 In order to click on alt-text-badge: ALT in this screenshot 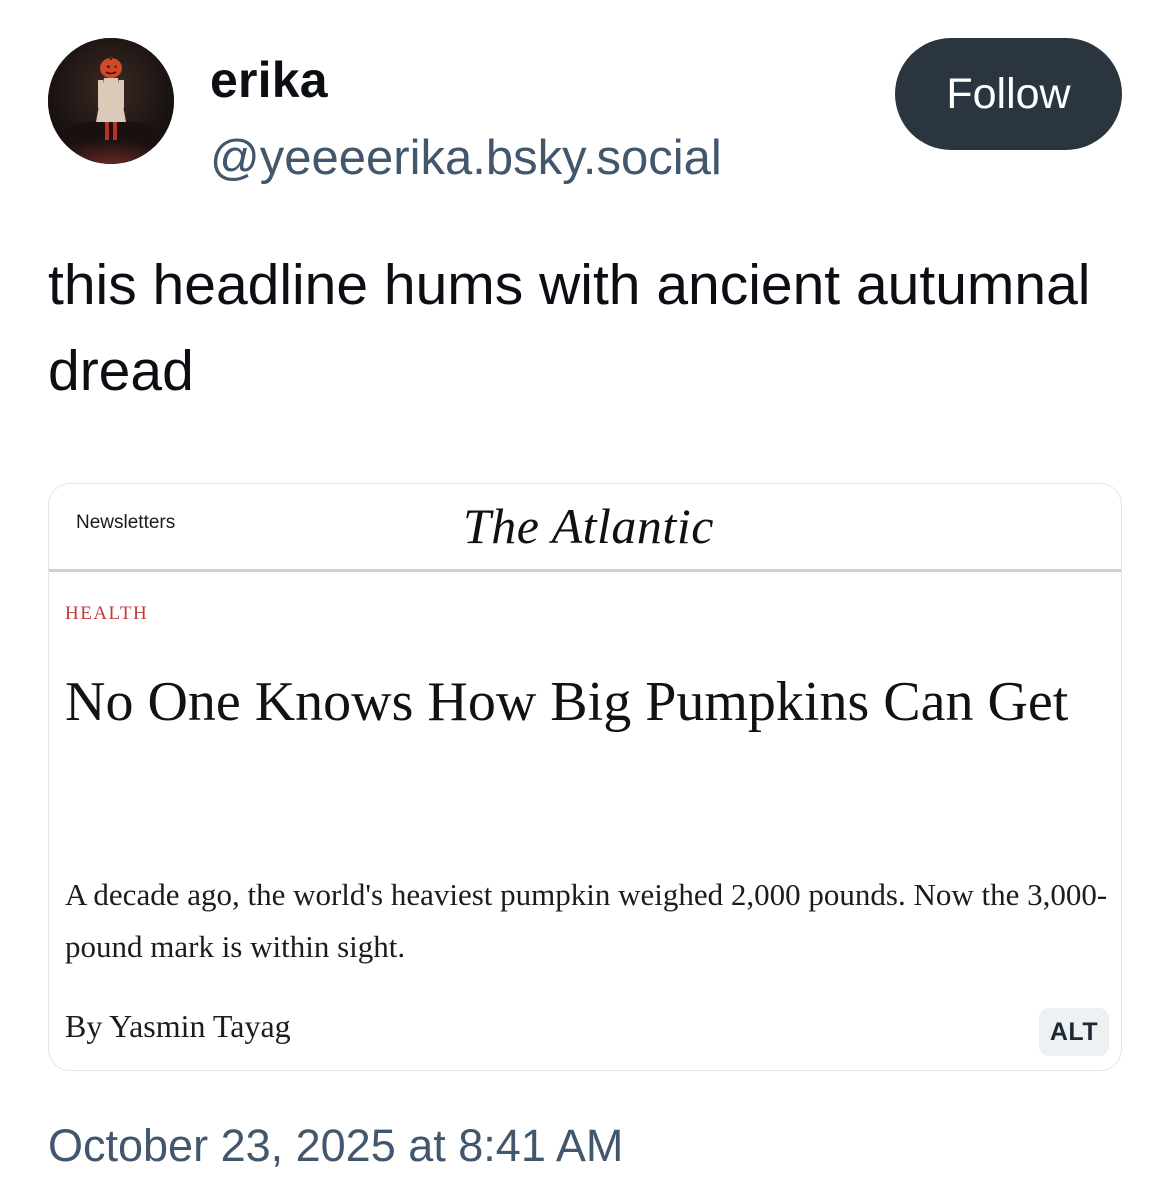, I will do `click(1074, 1032)`.